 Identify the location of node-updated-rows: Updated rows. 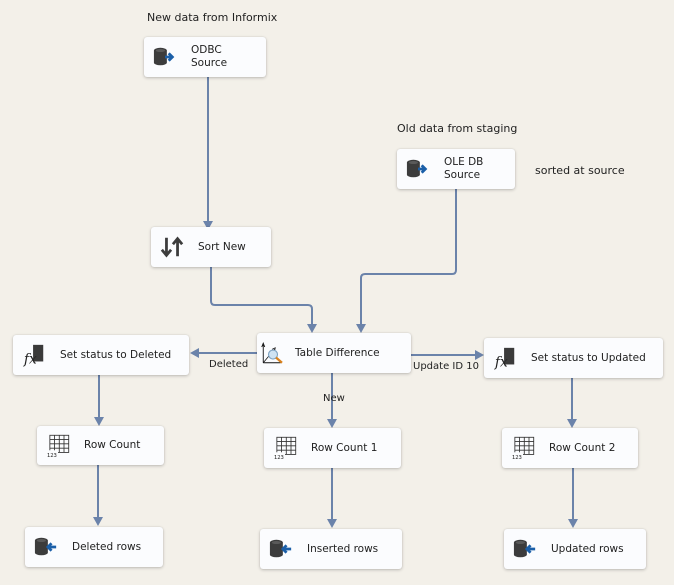
(575, 549).